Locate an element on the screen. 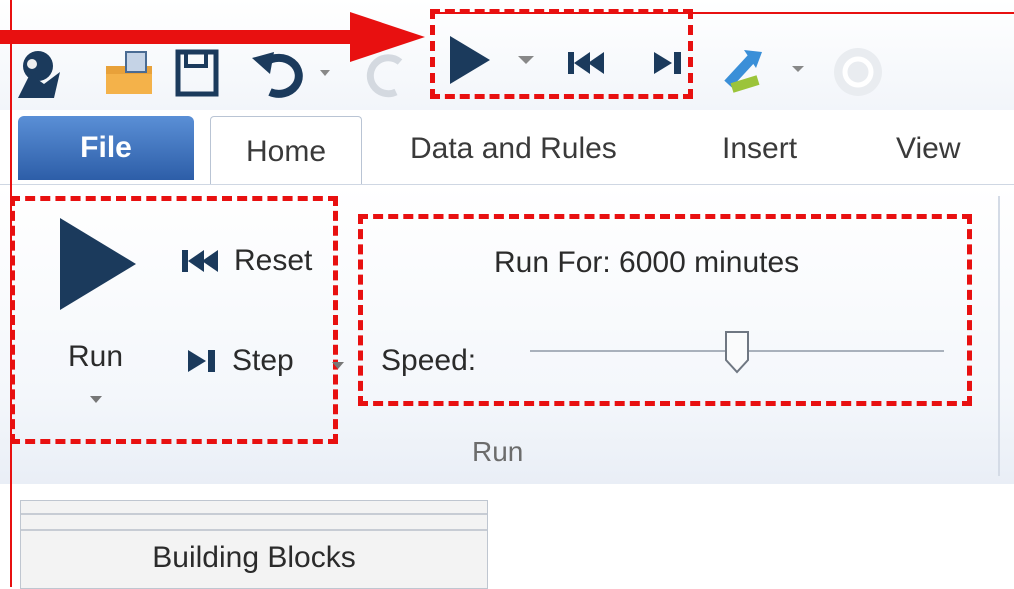 Image resolution: width=1014 pixels, height=589 pixels. qat-run-dropdown-icon is located at coordinates (526, 60).